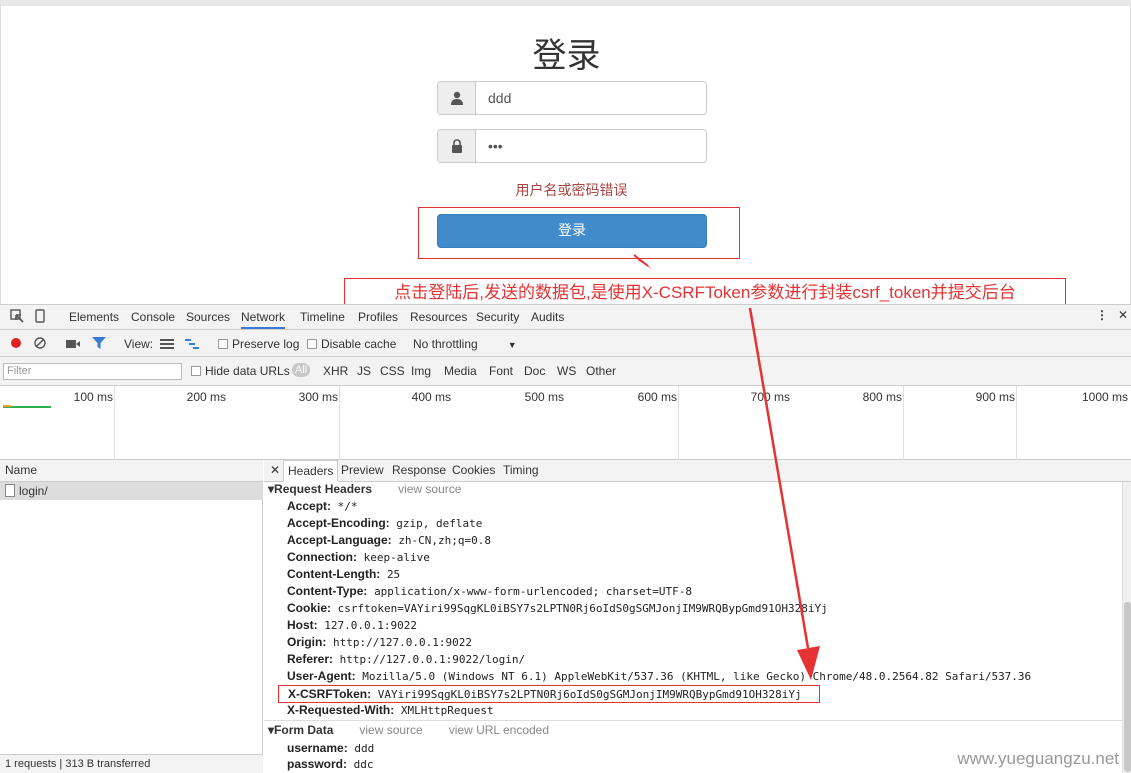 Image resolution: width=1131 pixels, height=773 pixels. I want to click on annotation-arrows, so click(726, 467).